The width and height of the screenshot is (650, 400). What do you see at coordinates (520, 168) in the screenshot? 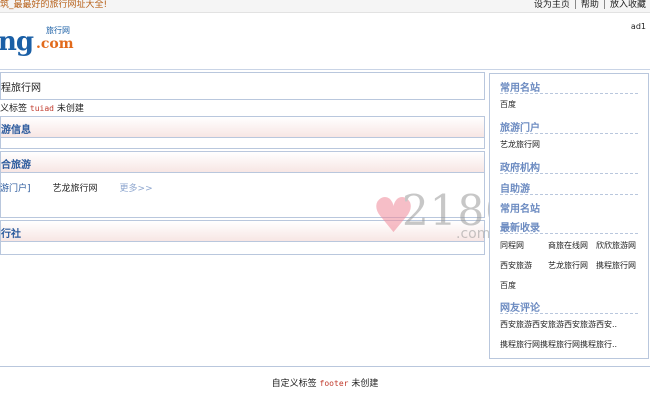
I see `sidebar-heading: 政府机构` at bounding box center [520, 168].